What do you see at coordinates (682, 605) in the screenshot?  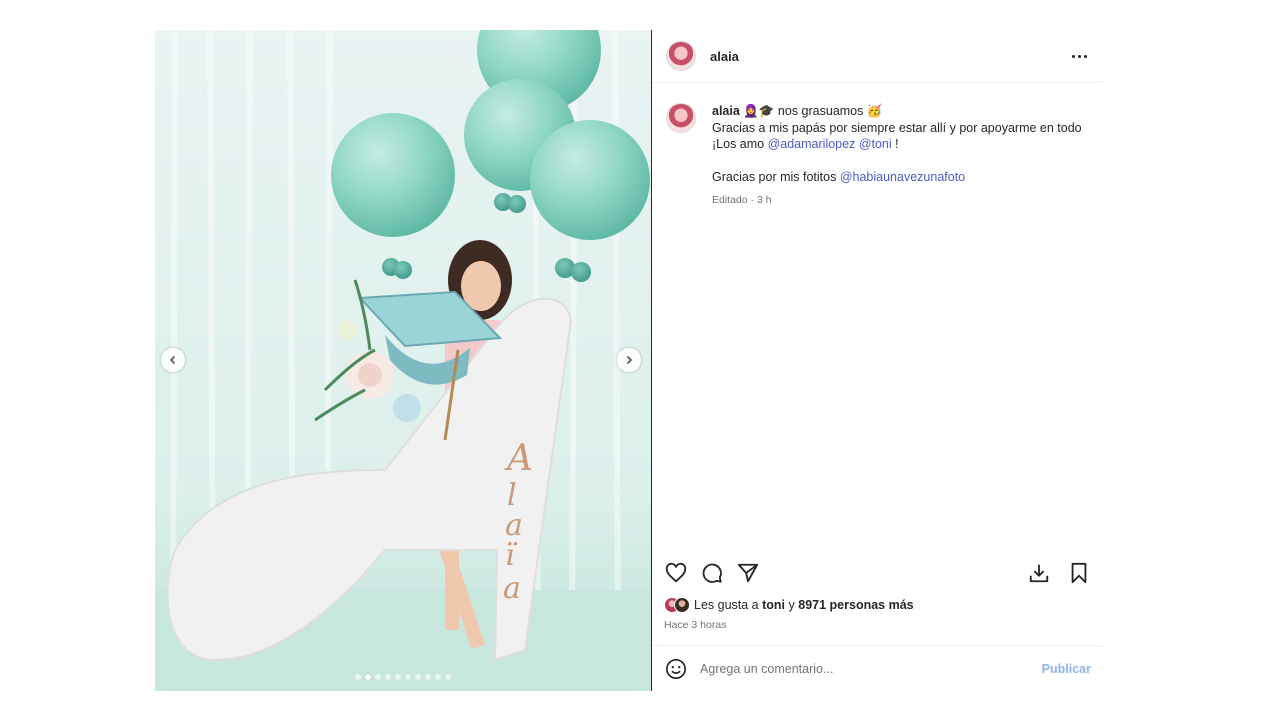 I see `liker-avatar` at bounding box center [682, 605].